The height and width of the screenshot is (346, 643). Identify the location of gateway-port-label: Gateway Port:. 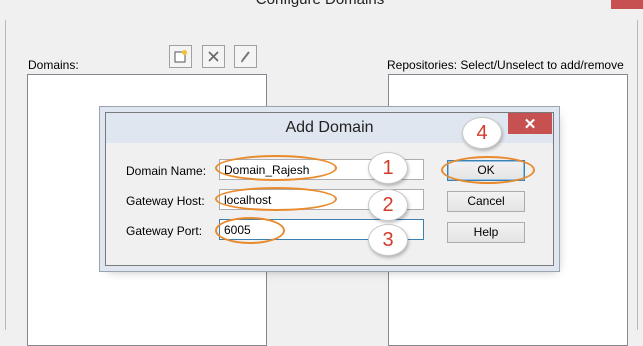
(164, 231).